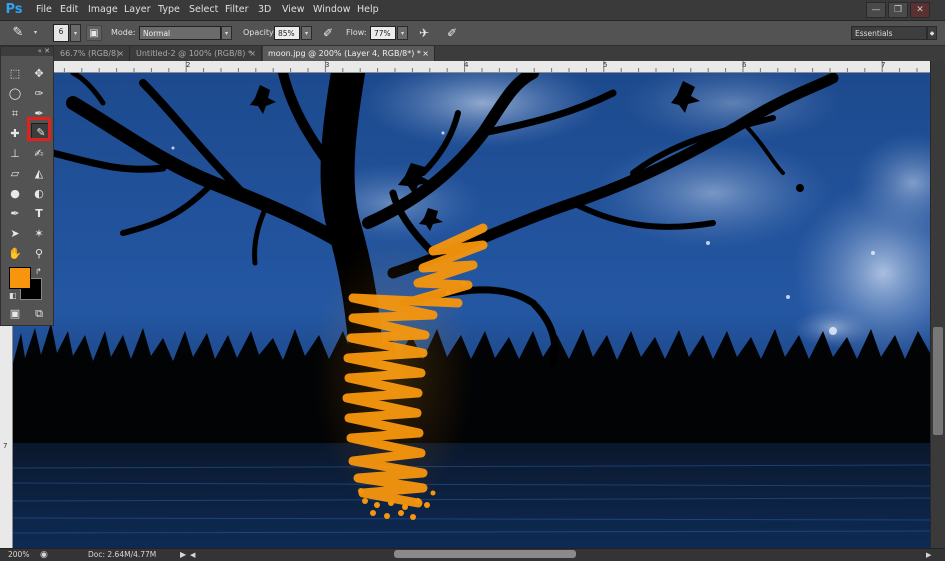 The image size is (945, 561). What do you see at coordinates (15, 174) in the screenshot?
I see `eraser-icon: ▱` at bounding box center [15, 174].